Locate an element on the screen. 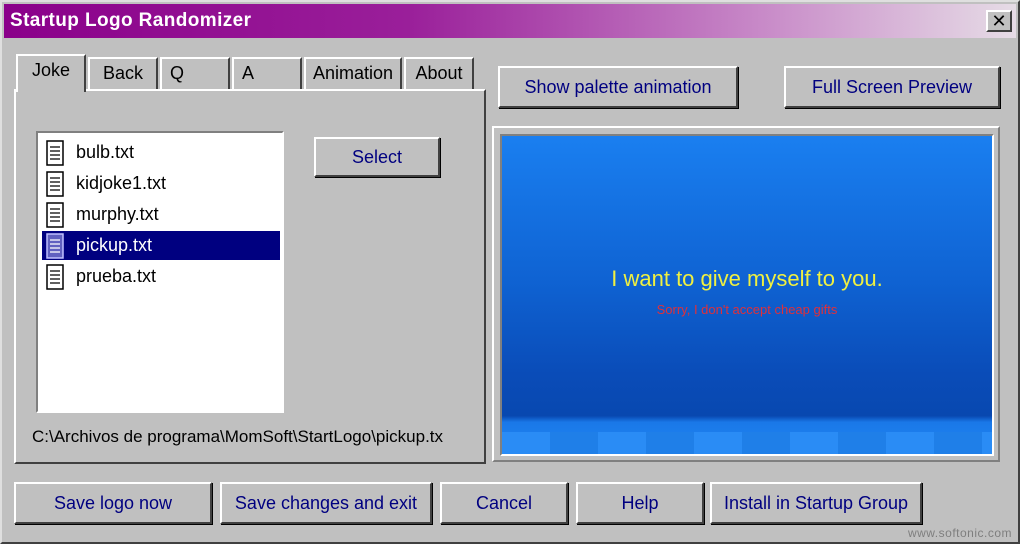 This screenshot has height=544, width=1020. show-palette-animation-button: Show palette animation is located at coordinates (618, 87).